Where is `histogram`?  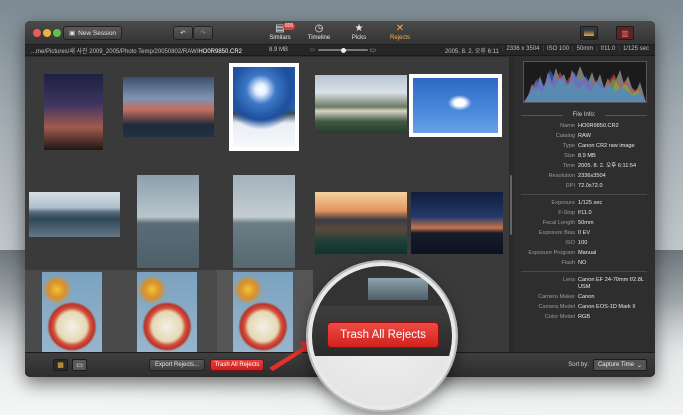 histogram is located at coordinates (585, 82).